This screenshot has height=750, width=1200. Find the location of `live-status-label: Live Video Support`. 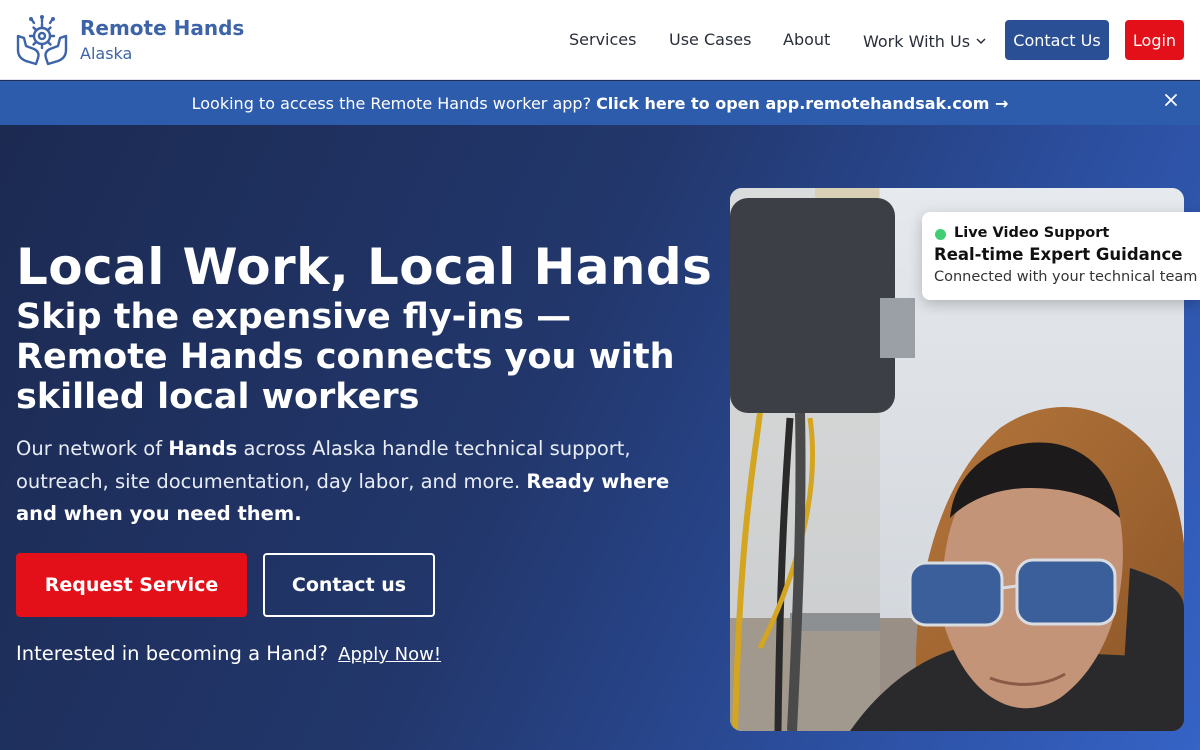

live-status-label: Live Video Support is located at coordinates (1032, 233).